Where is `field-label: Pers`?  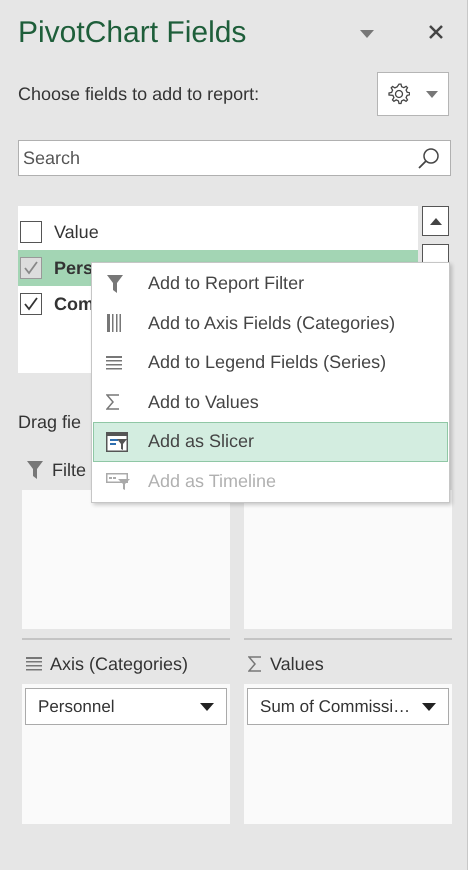
field-label: Pers is located at coordinates (74, 268).